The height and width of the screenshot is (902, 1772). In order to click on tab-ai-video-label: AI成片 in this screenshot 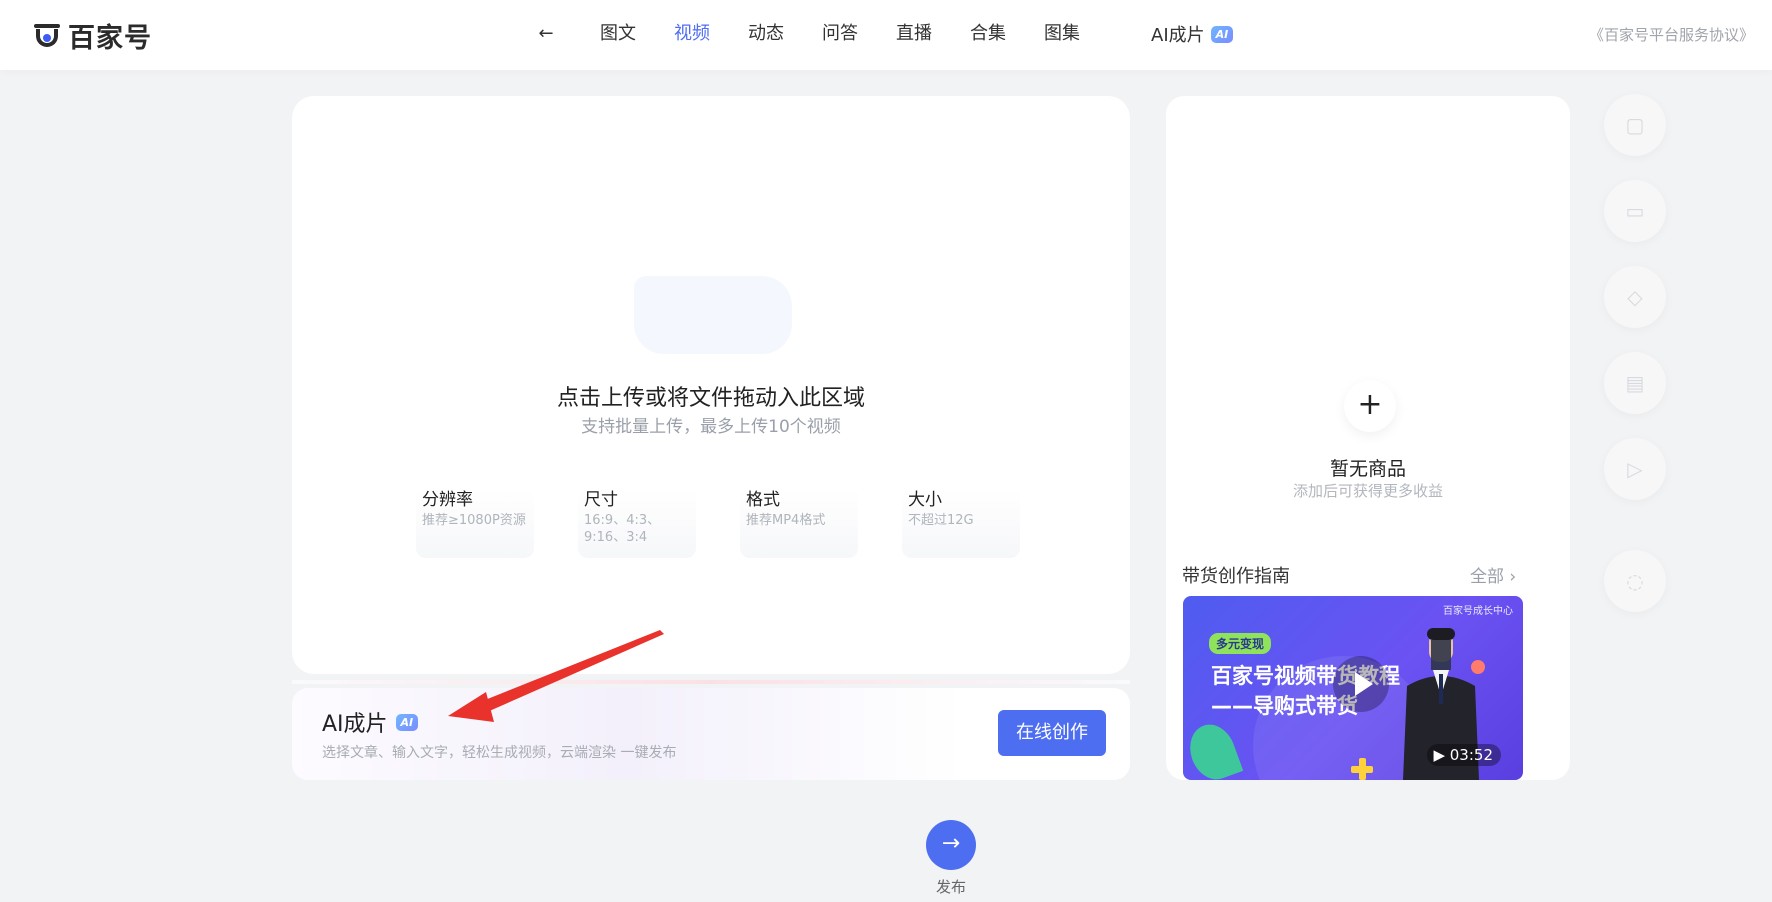, I will do `click(1178, 35)`.